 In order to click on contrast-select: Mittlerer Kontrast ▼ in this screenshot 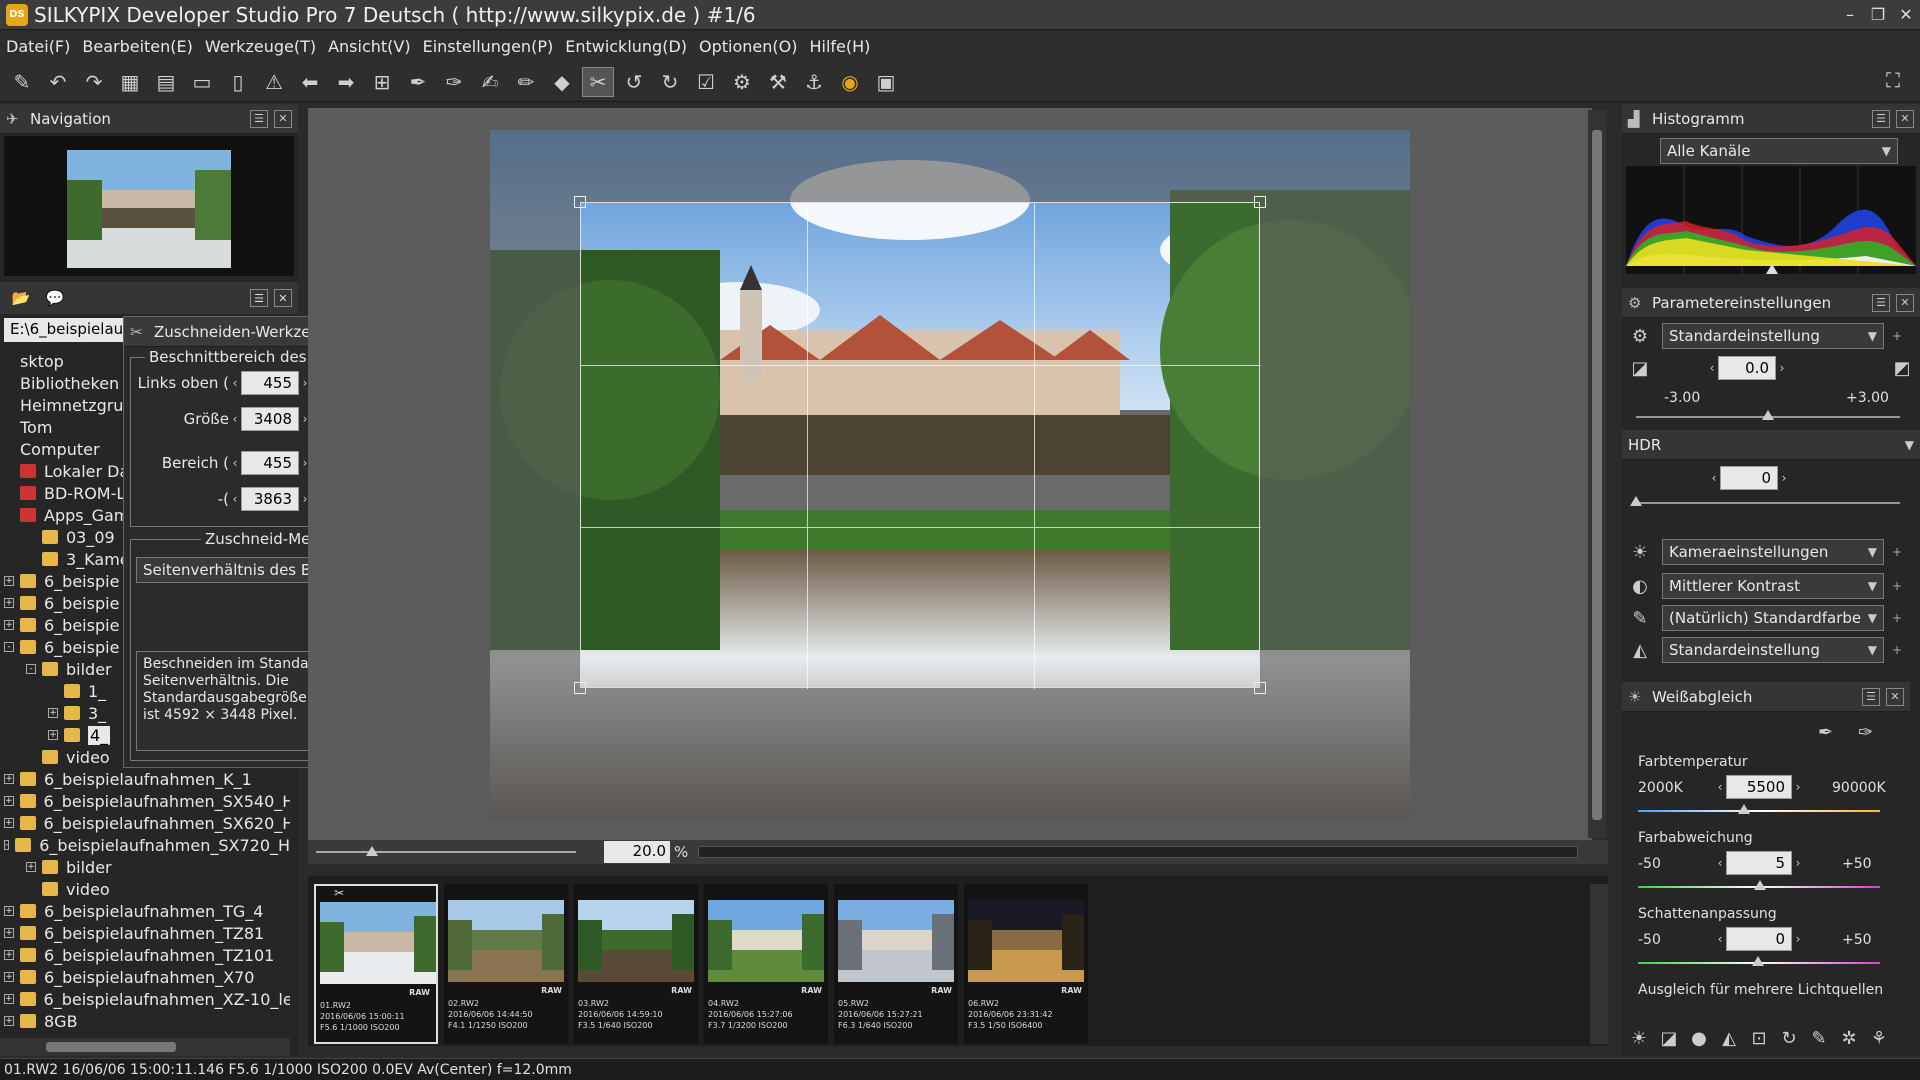, I will do `click(1773, 586)`.